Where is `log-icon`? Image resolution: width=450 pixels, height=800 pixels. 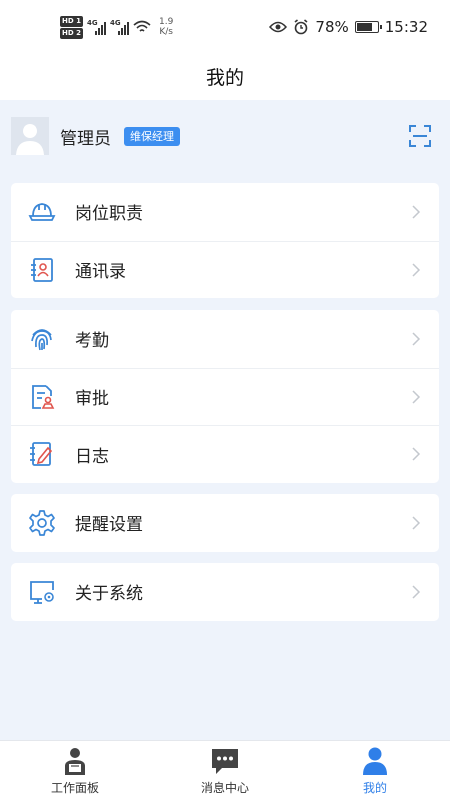
log-icon is located at coordinates (41, 454).